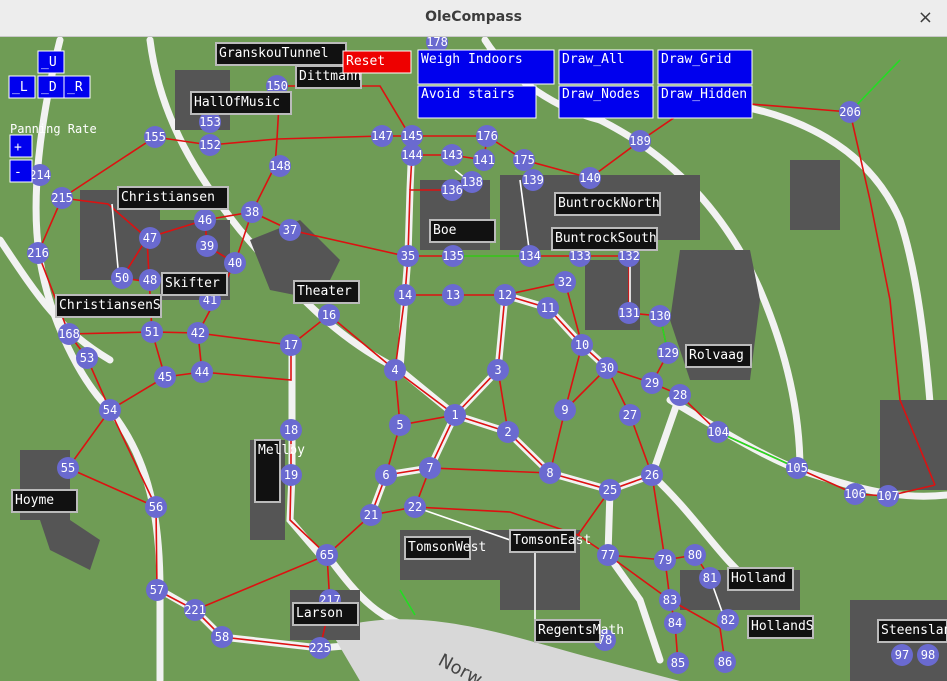 Image resolution: width=947 pixels, height=681 pixels. I want to click on map-node: 29, so click(652, 383).